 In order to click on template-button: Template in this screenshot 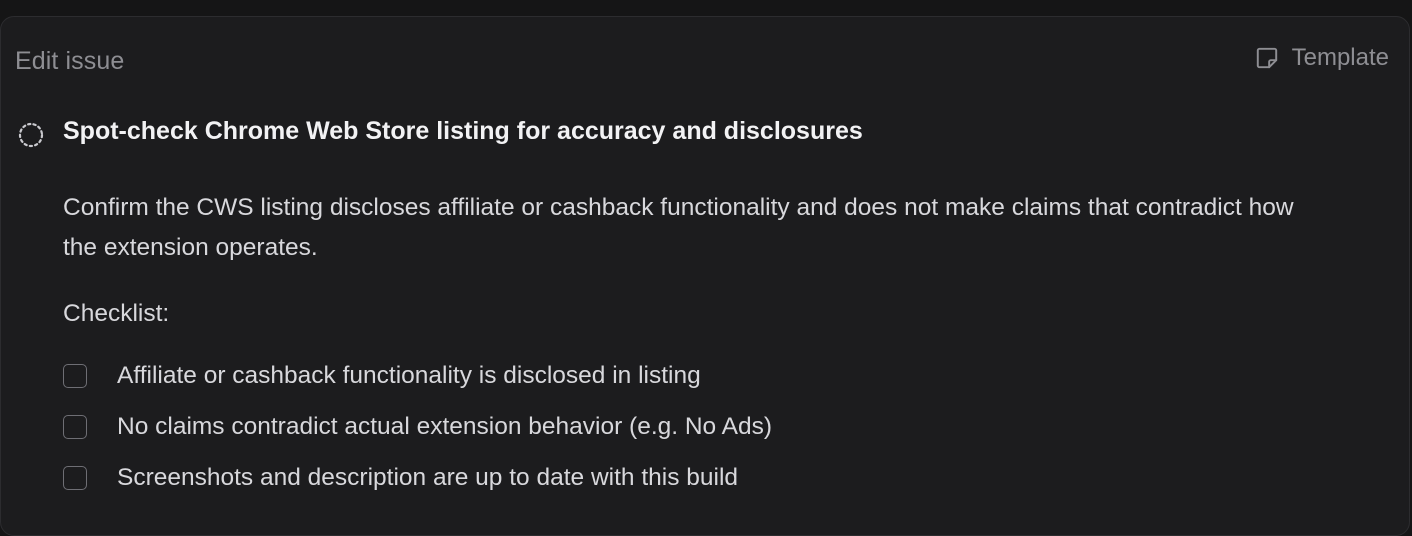, I will do `click(1321, 58)`.